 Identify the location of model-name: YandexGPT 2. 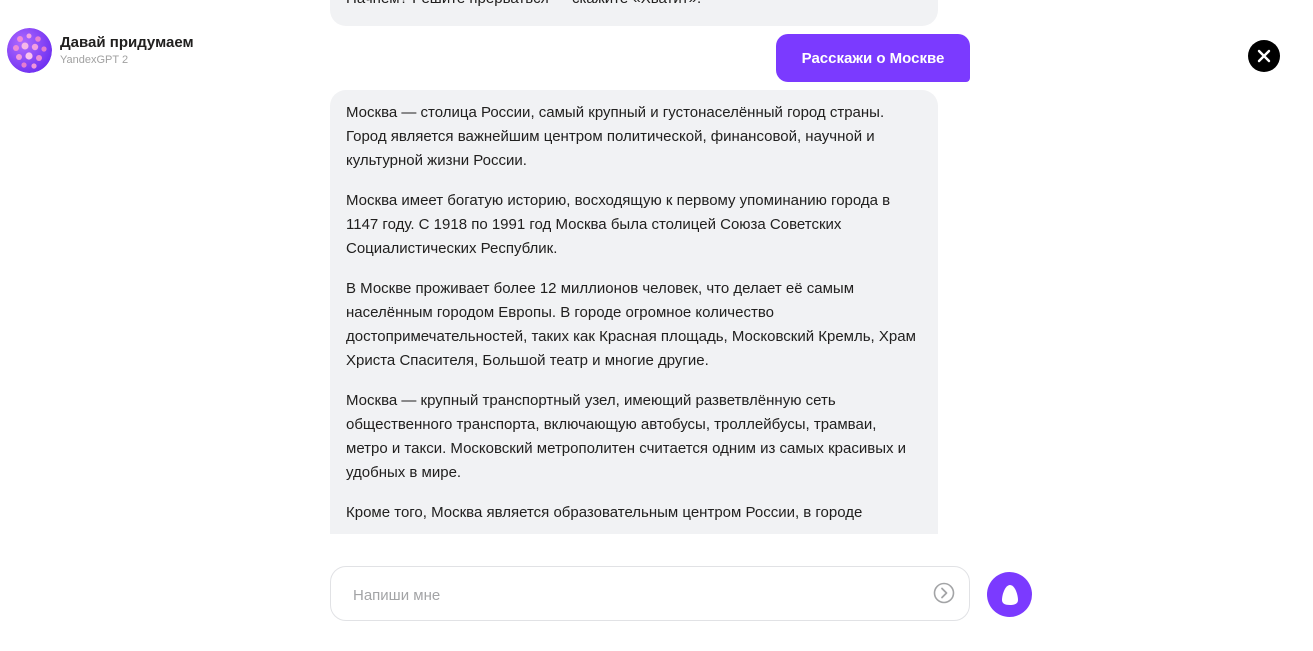
(94, 60).